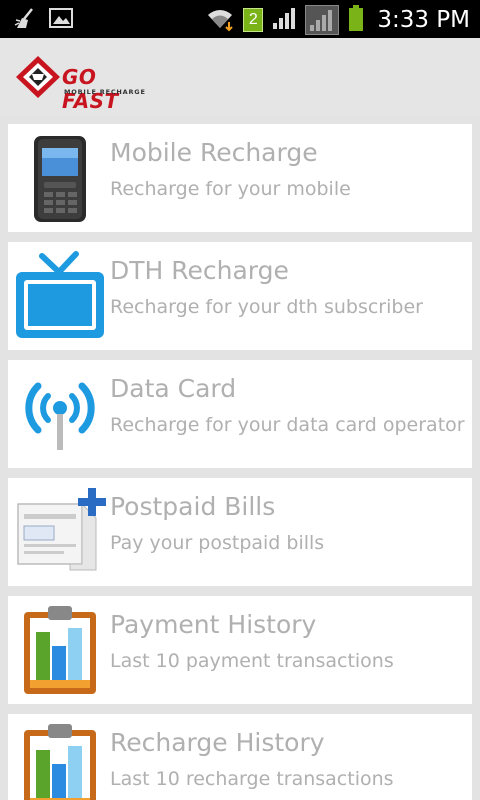  Describe the element at coordinates (217, 742) in the screenshot. I see `menu-item-title: Recharge History` at that location.